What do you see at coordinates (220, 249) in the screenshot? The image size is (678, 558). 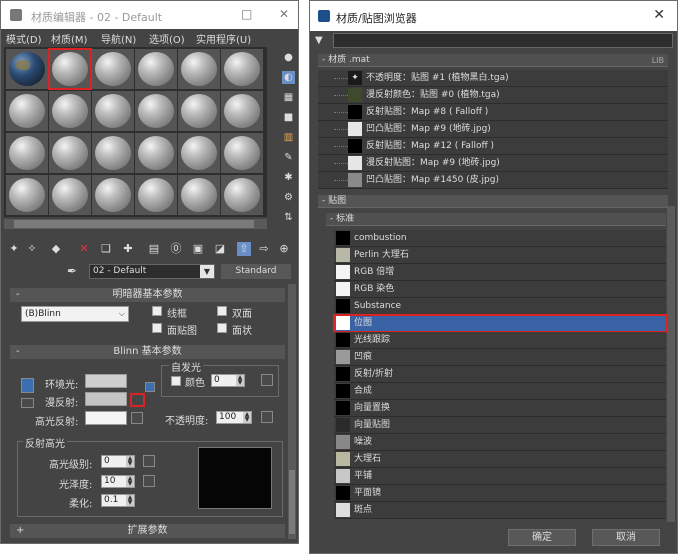 I see `show-end-result-icon: ◪` at bounding box center [220, 249].